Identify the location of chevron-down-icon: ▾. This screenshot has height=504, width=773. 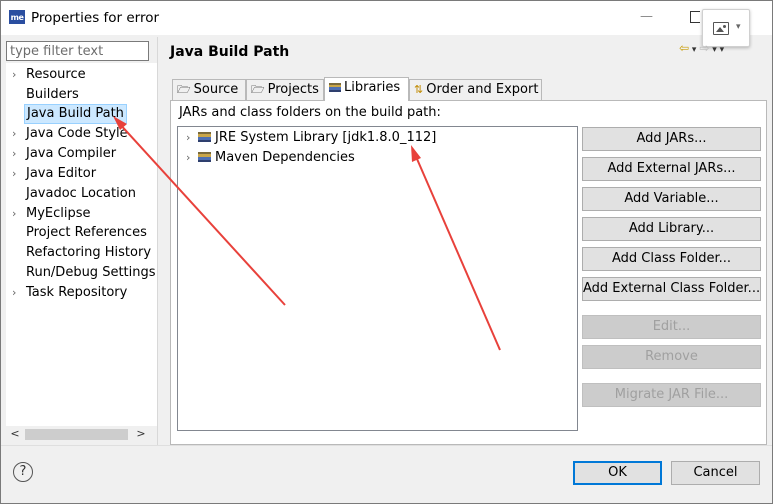
(738, 27).